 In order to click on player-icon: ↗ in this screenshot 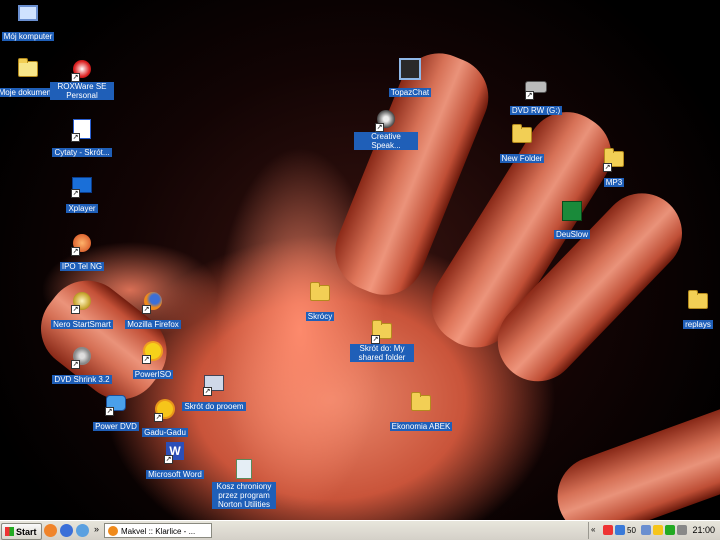, I will do `click(82, 186)`.